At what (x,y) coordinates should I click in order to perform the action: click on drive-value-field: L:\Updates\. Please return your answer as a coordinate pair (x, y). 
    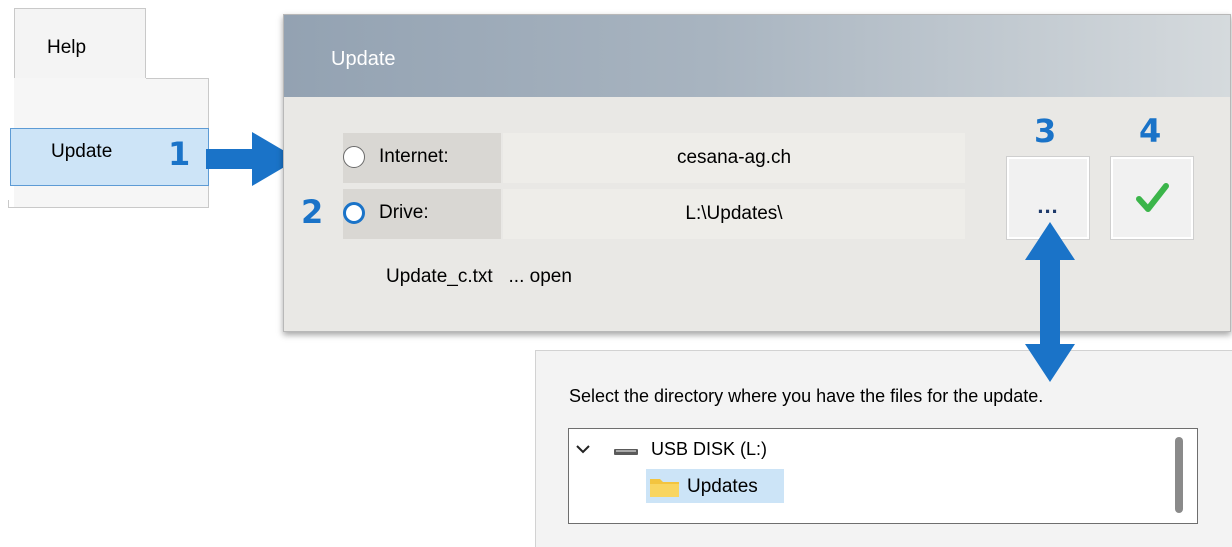
    Looking at the image, I should click on (734, 214).